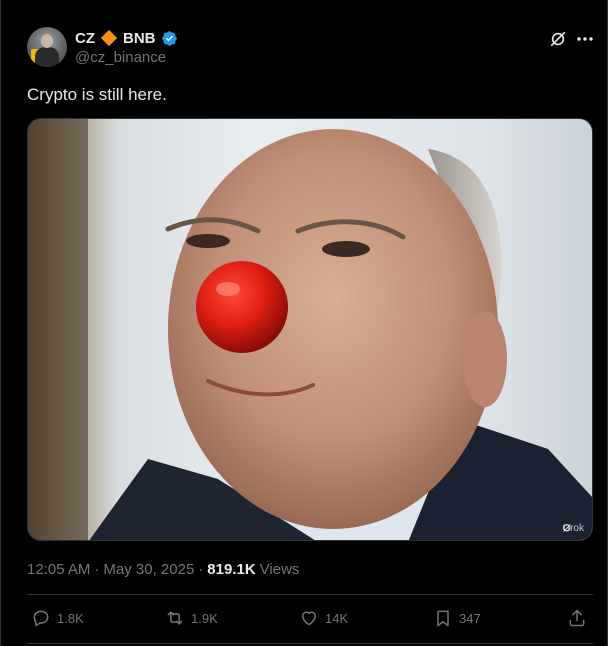 The height and width of the screenshot is (646, 608). What do you see at coordinates (169, 38) in the screenshot?
I see `verified-badge-icon` at bounding box center [169, 38].